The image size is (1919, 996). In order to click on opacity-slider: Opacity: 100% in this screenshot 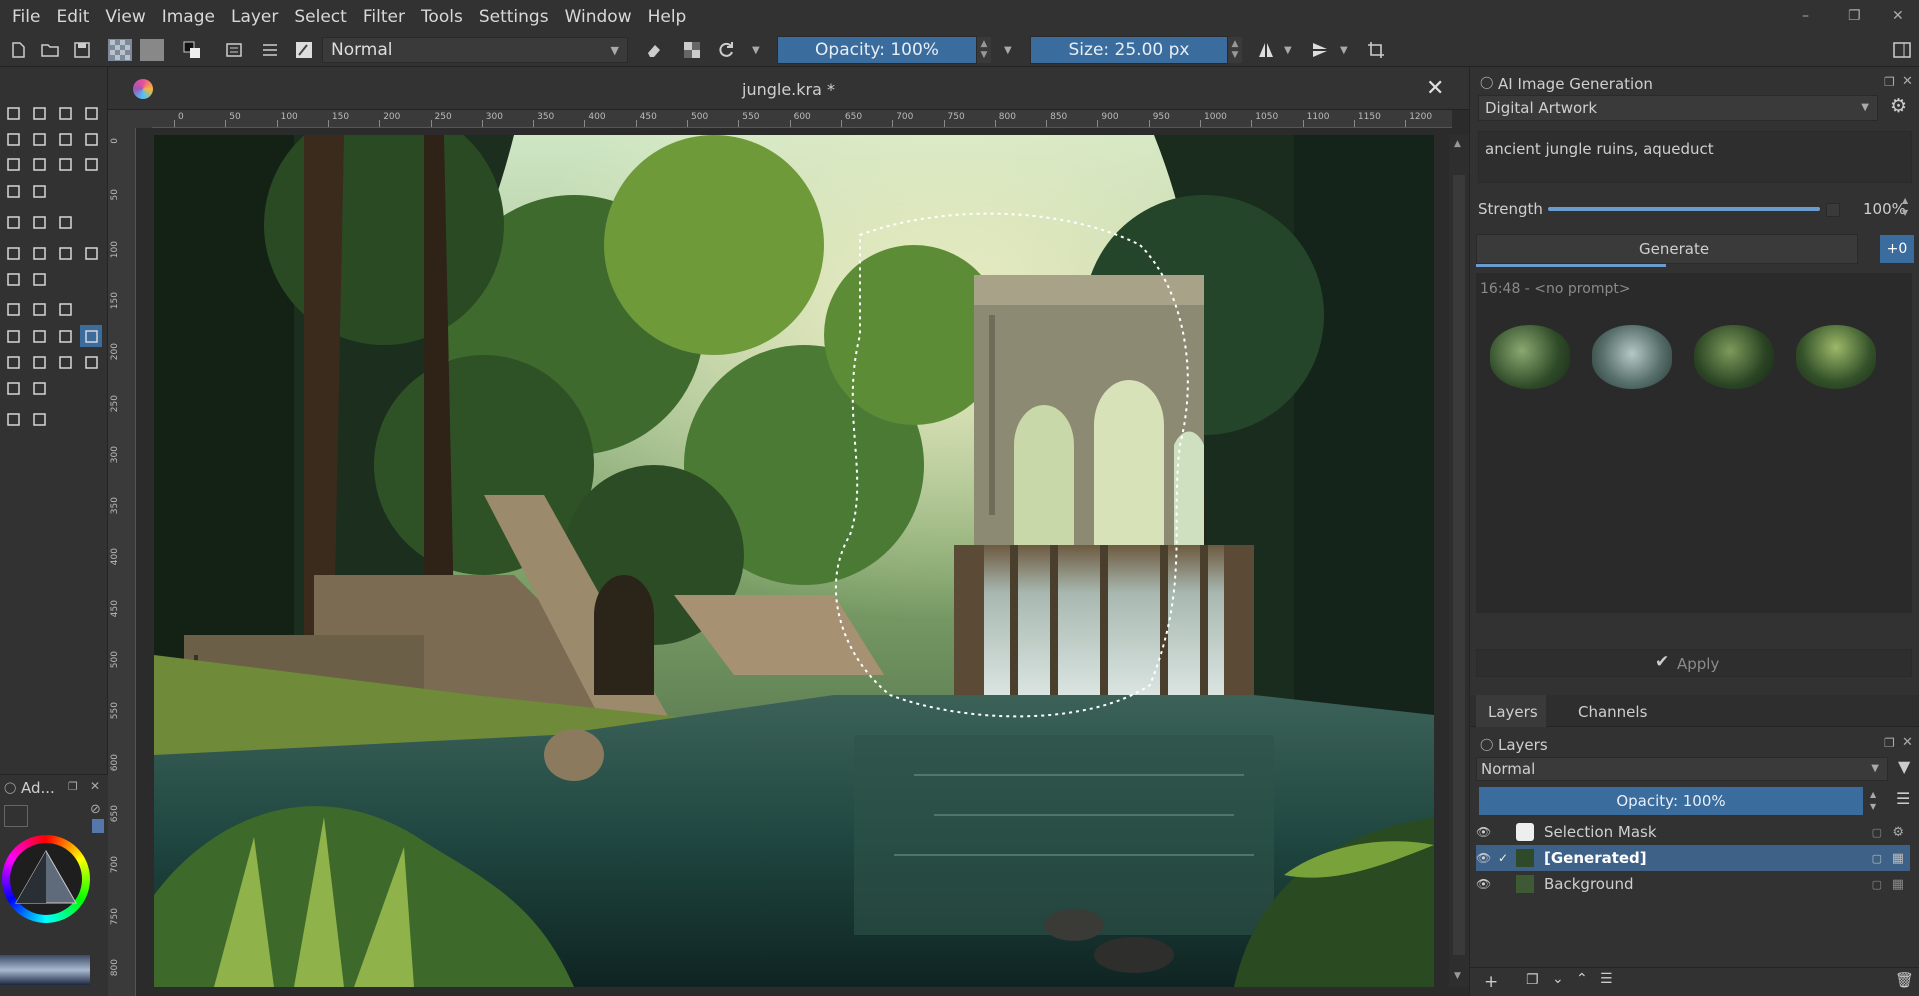, I will do `click(877, 50)`.